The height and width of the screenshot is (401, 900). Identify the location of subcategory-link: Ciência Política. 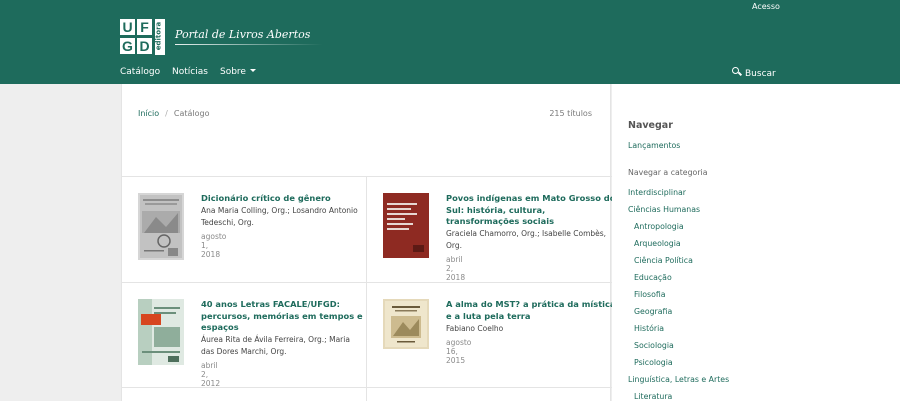
(663, 260).